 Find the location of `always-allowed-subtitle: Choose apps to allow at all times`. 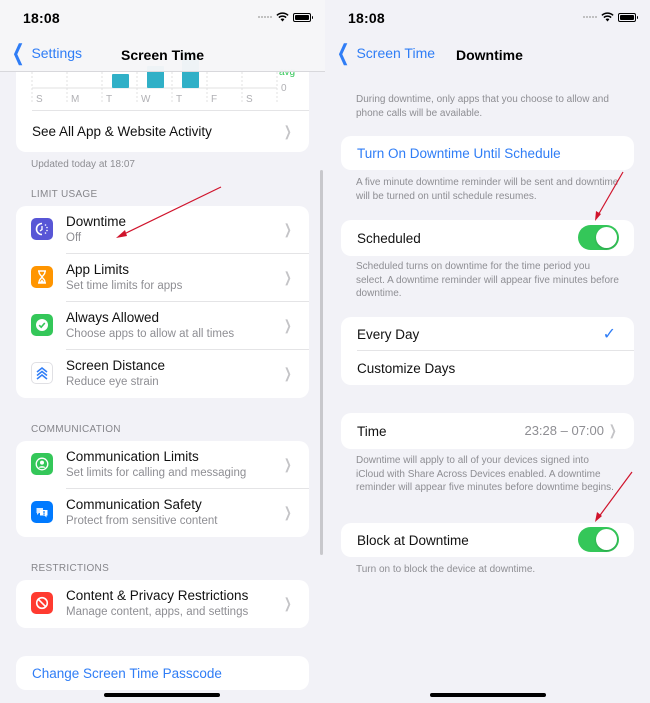

always-allowed-subtitle: Choose apps to allow at all times is located at coordinates (150, 334).